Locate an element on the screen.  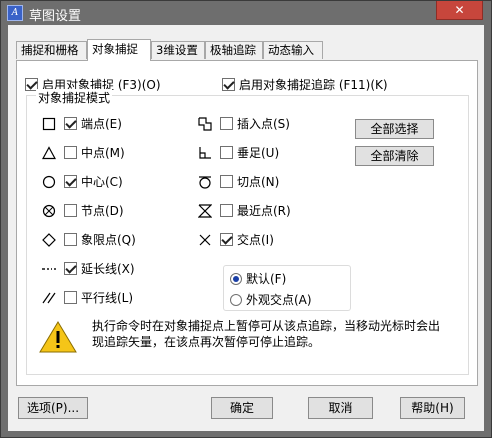
mode-center: 中心(C) is located at coordinates (82, 181).